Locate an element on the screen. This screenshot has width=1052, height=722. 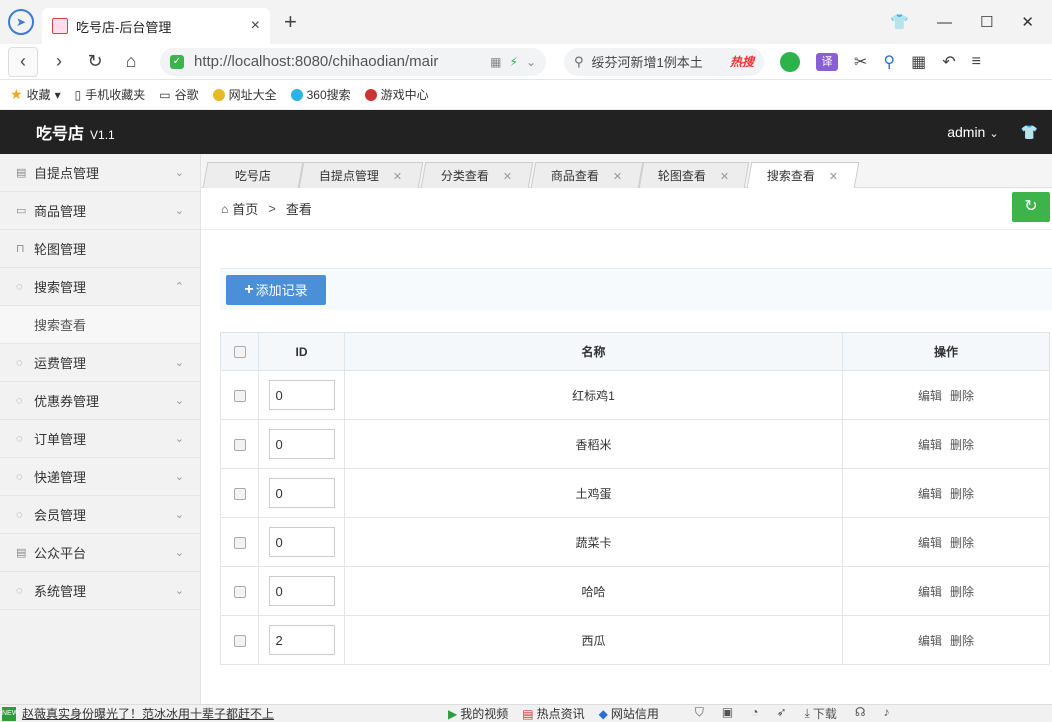
news-link: 赵薇真实身份曝光了！范冰冰用十辈子都赶不上 is located at coordinates (150, 713).